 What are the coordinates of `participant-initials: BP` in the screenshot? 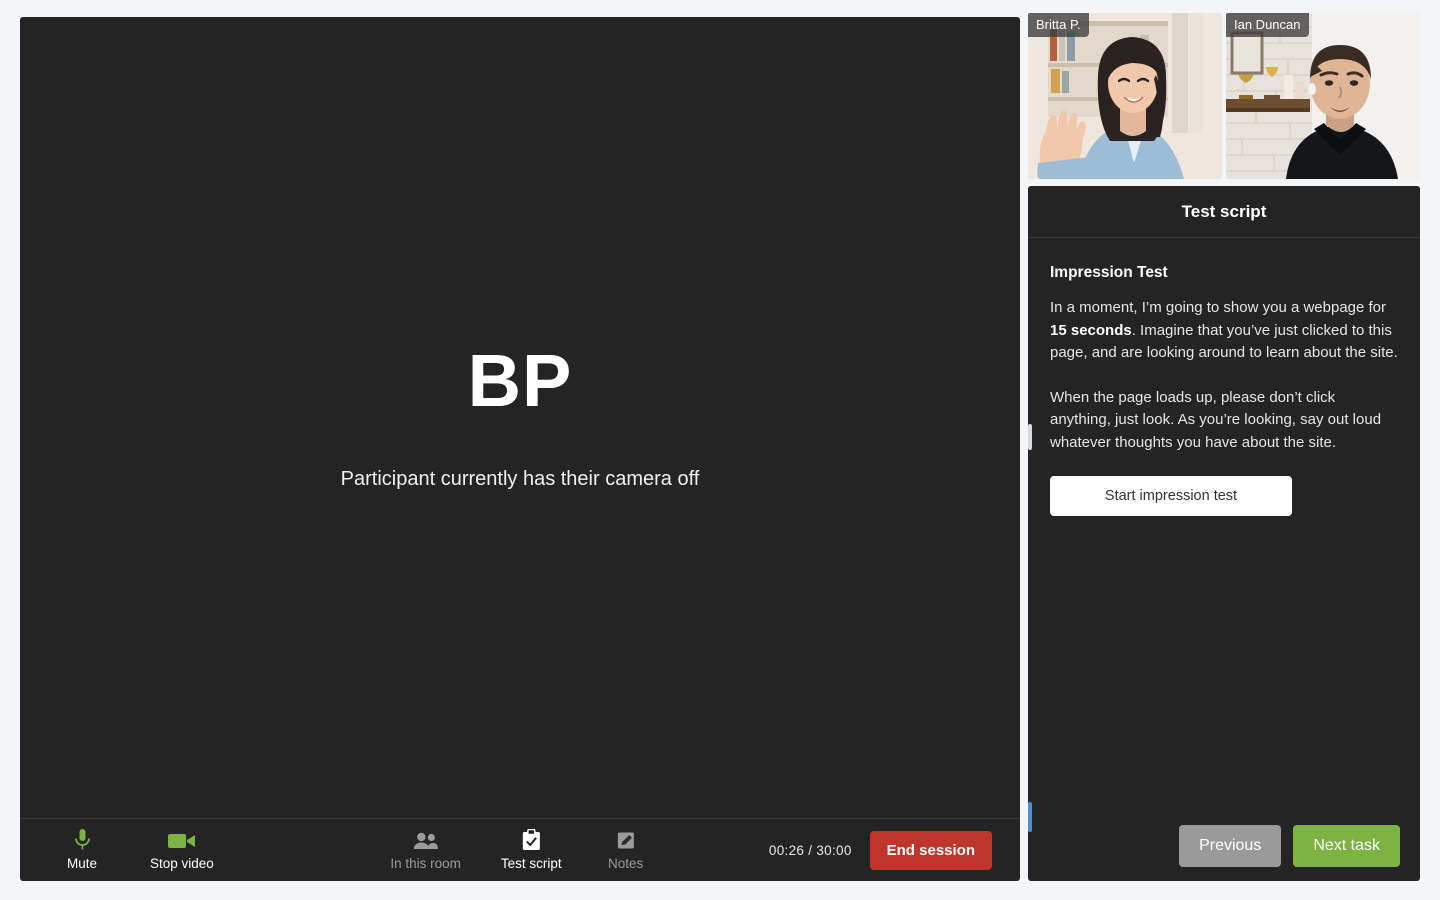 It's located at (520, 380).